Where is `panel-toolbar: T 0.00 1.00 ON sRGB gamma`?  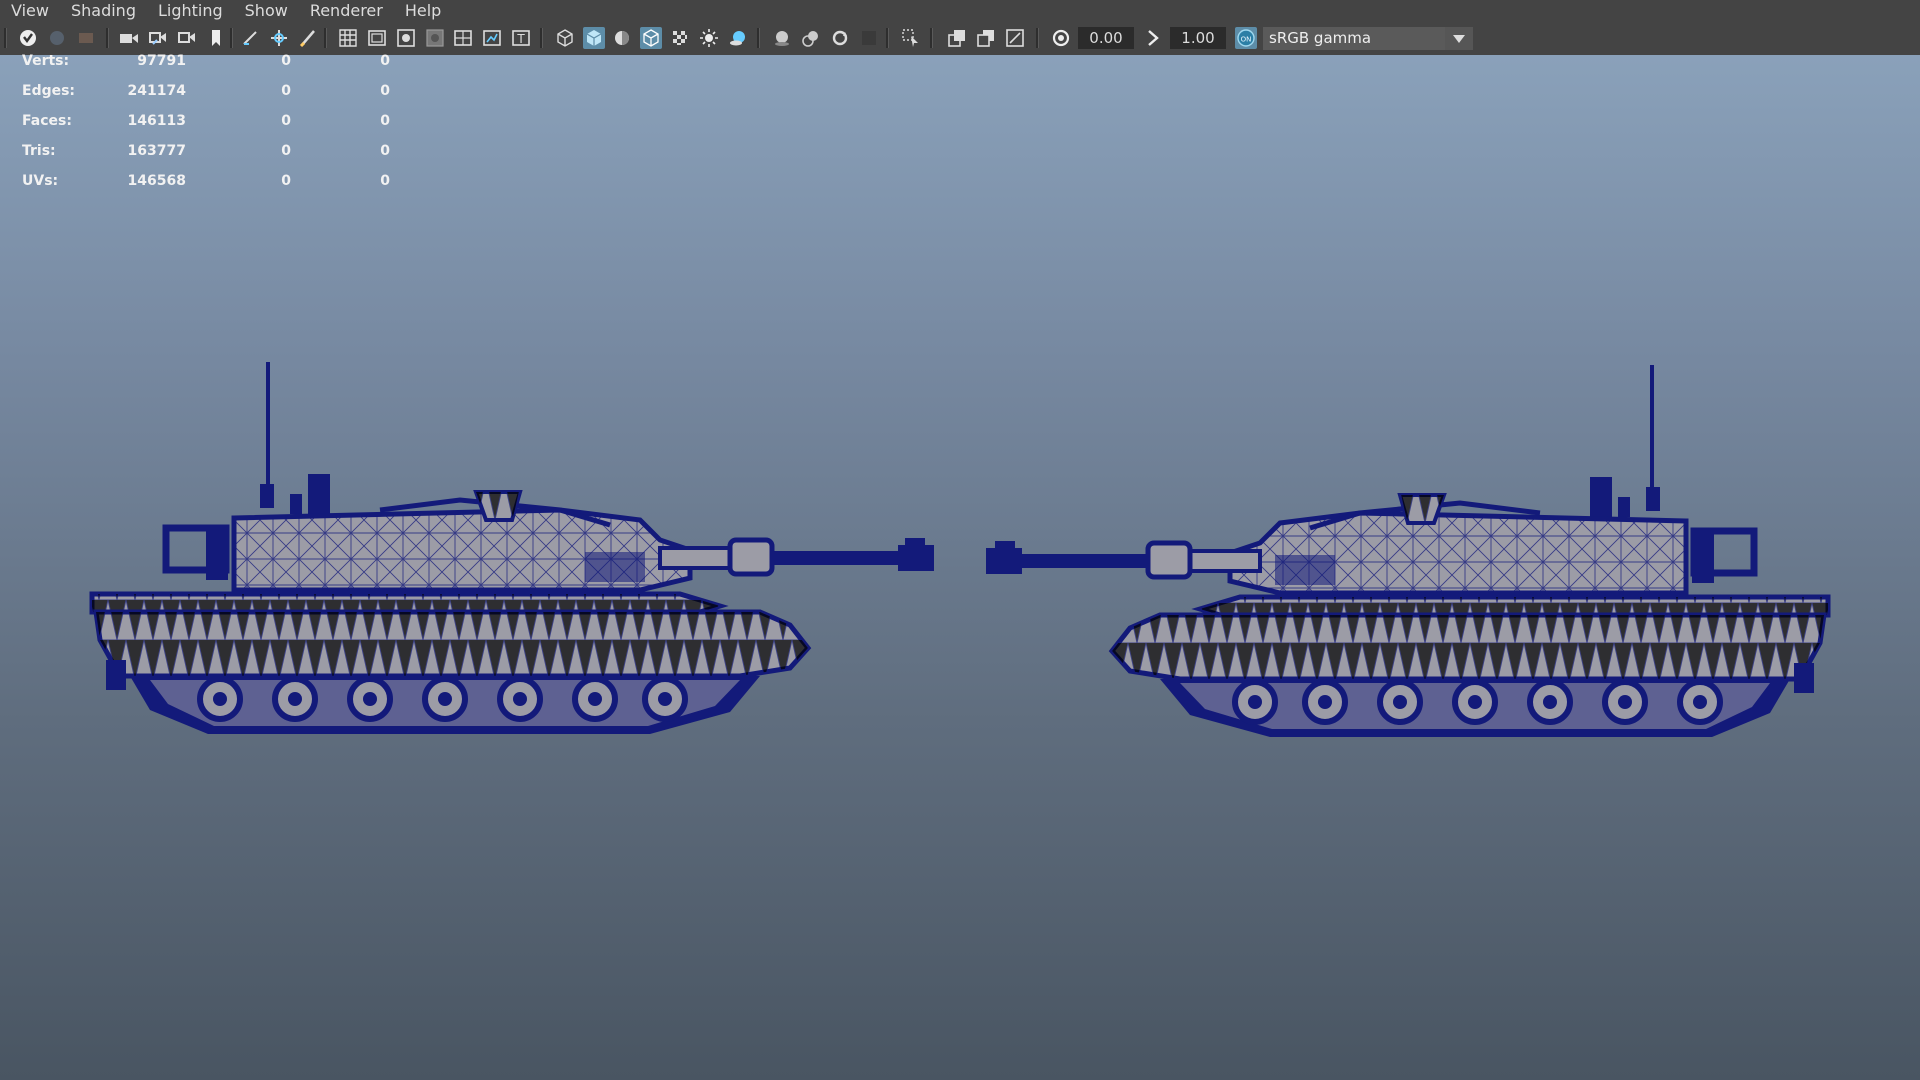 panel-toolbar: T 0.00 1.00 ON sRGB gamma is located at coordinates (960, 39).